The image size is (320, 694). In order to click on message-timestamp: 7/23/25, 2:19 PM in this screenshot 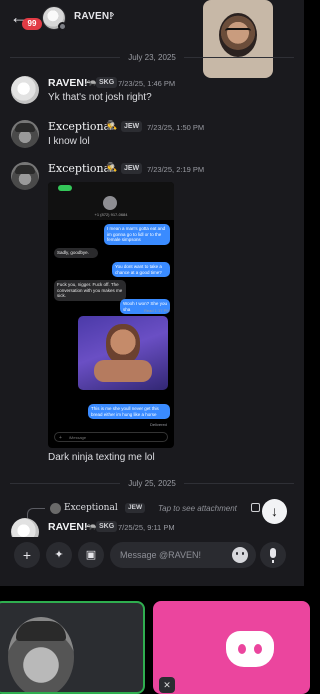, I will do `click(176, 169)`.